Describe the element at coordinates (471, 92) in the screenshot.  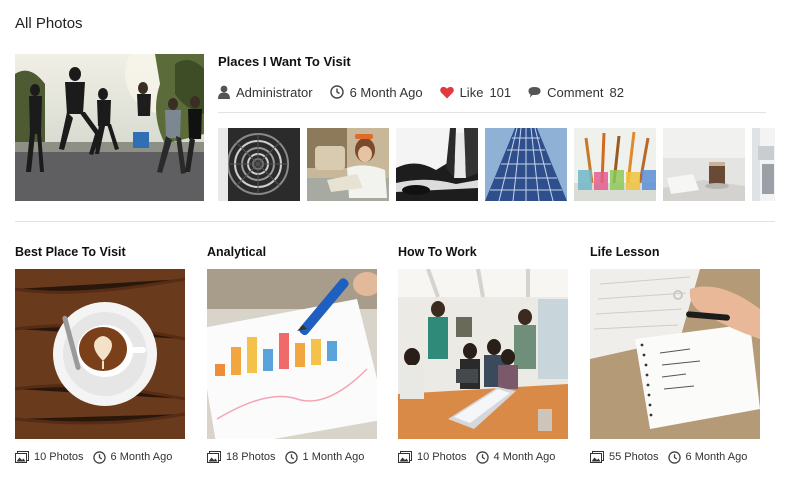
I see `like-label: Like` at that location.